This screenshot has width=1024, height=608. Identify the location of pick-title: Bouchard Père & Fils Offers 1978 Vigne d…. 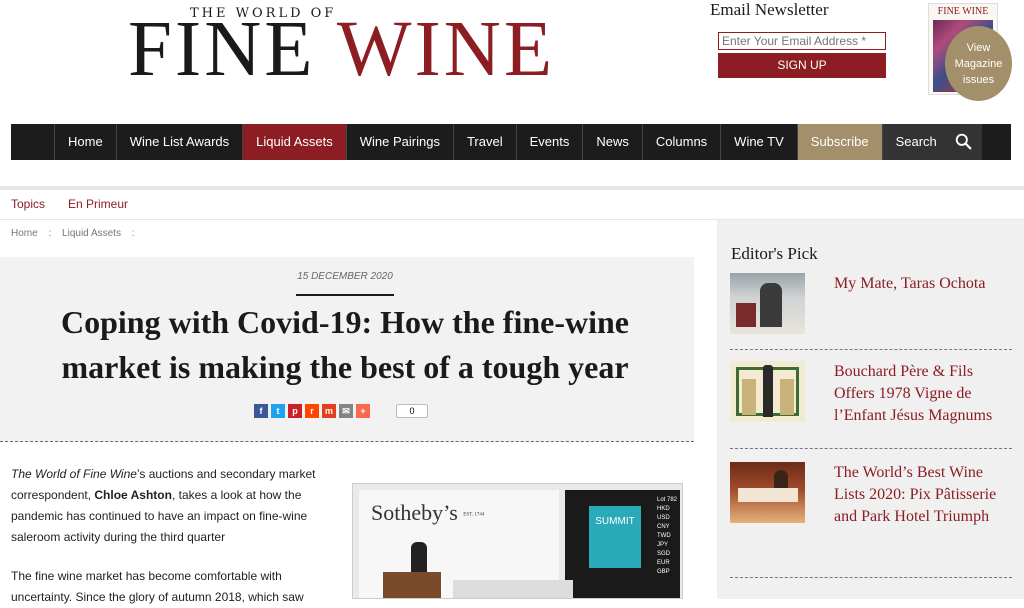
(923, 394).